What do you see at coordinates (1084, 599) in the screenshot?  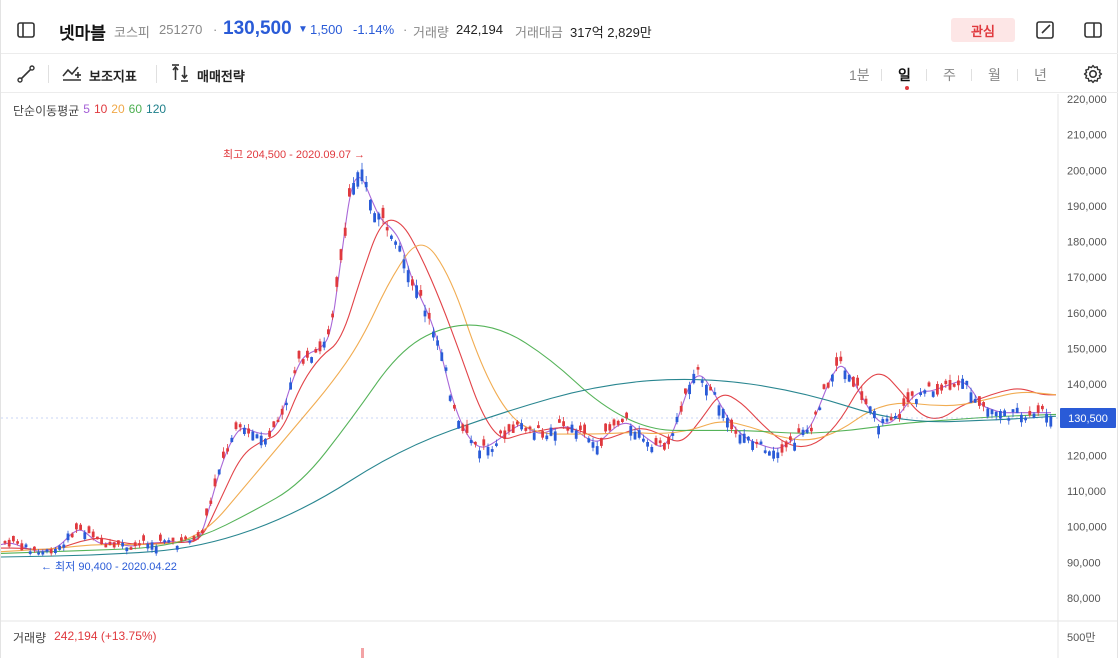 I see `y-tick-label: 80,000` at bounding box center [1084, 599].